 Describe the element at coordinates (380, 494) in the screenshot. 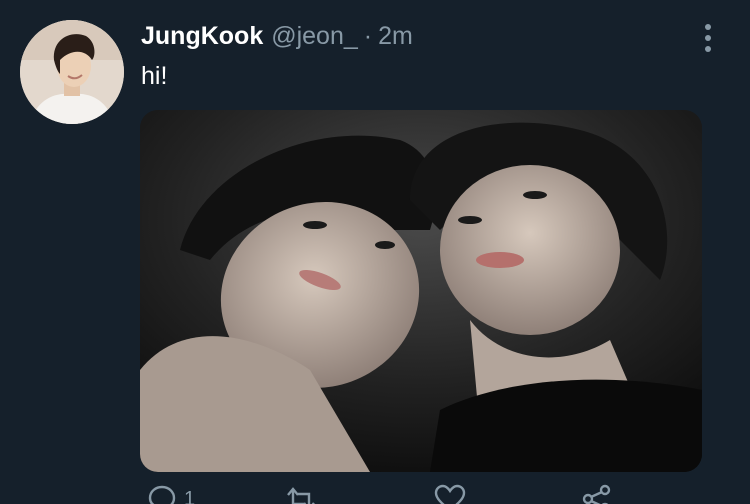

I see `tweet-actions: 1` at that location.